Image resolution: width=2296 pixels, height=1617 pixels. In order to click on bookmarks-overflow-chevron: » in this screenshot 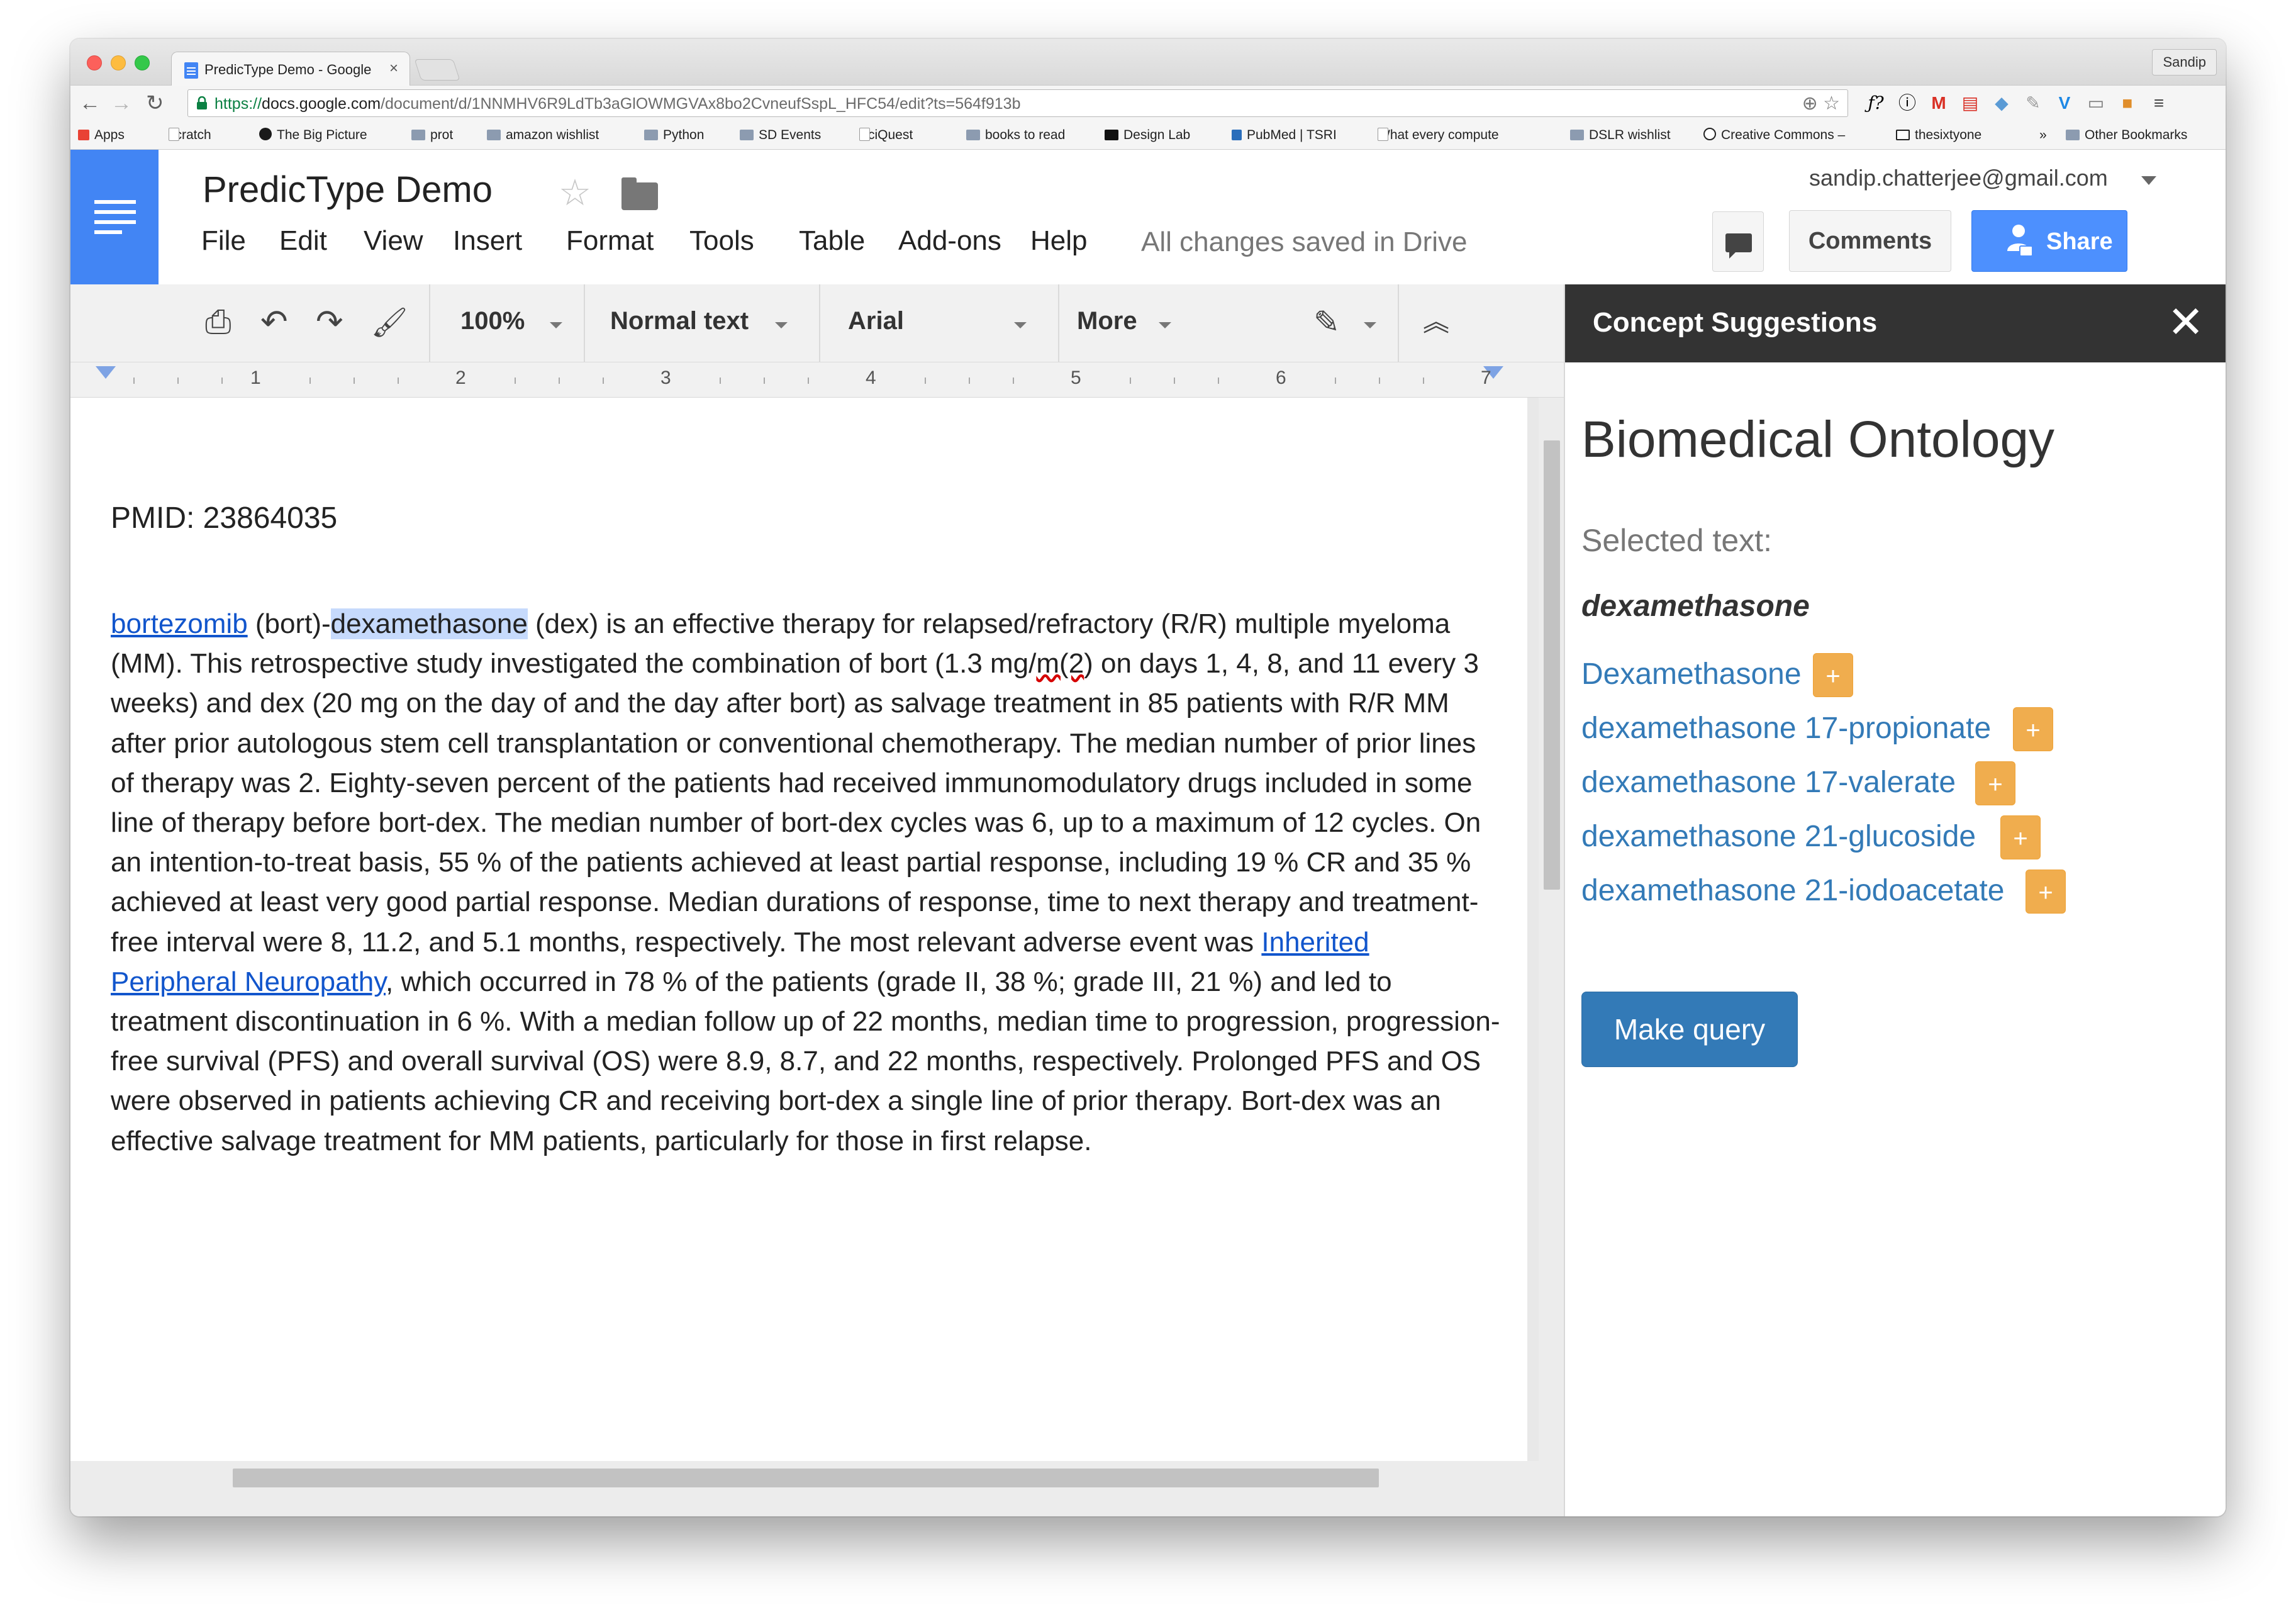, I will do `click(2043, 135)`.